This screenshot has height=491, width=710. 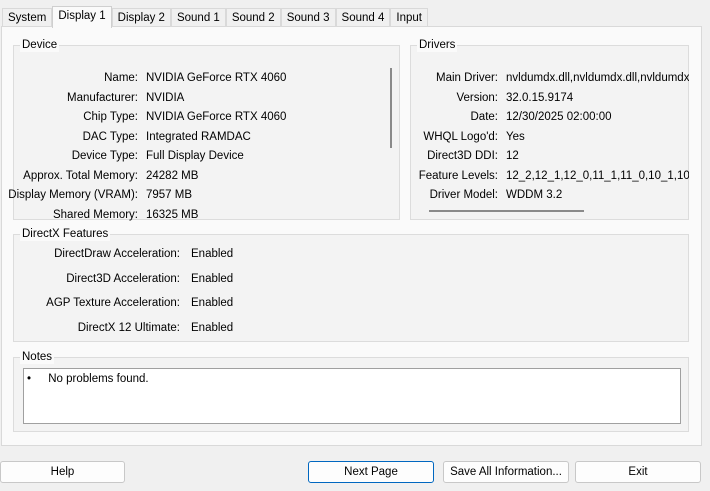 What do you see at coordinates (37, 357) in the screenshot?
I see `notes-title: Notes` at bounding box center [37, 357].